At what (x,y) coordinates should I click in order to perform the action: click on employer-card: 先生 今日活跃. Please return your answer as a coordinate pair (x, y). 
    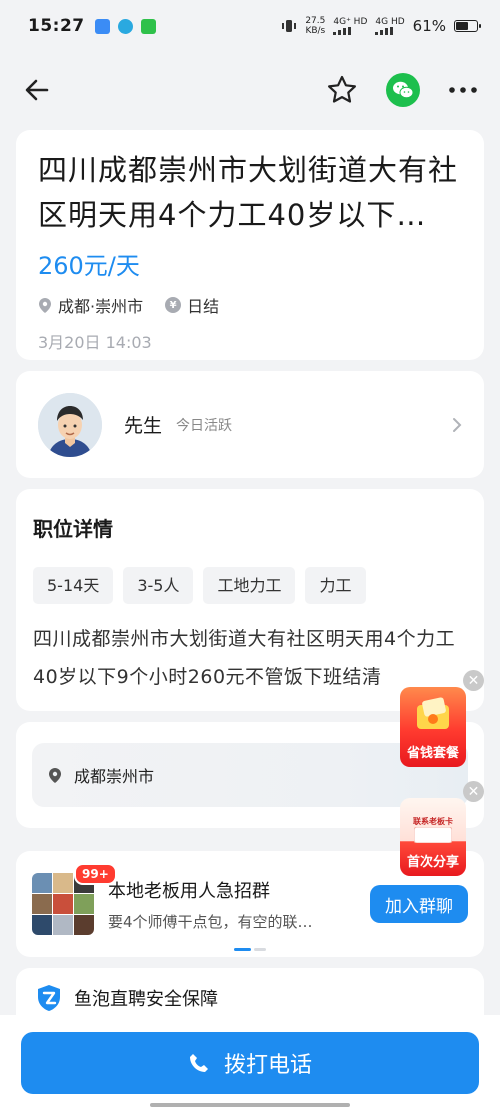
    Looking at the image, I should click on (250, 424).